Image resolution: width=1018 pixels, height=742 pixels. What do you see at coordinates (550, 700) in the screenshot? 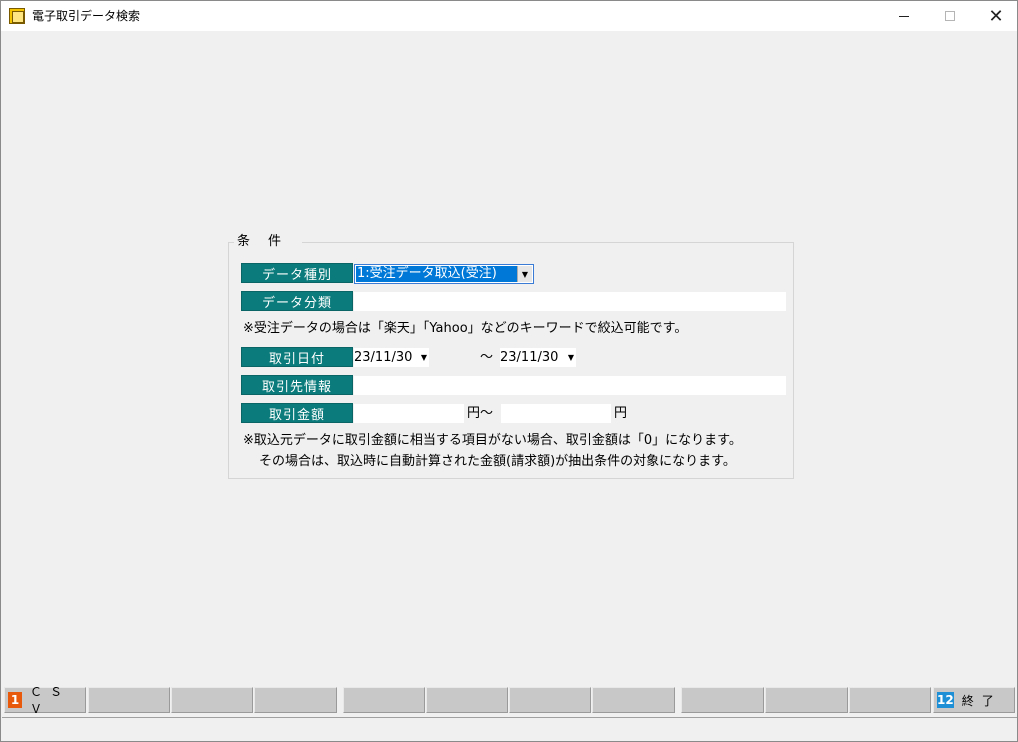
I see `f7-button` at bounding box center [550, 700].